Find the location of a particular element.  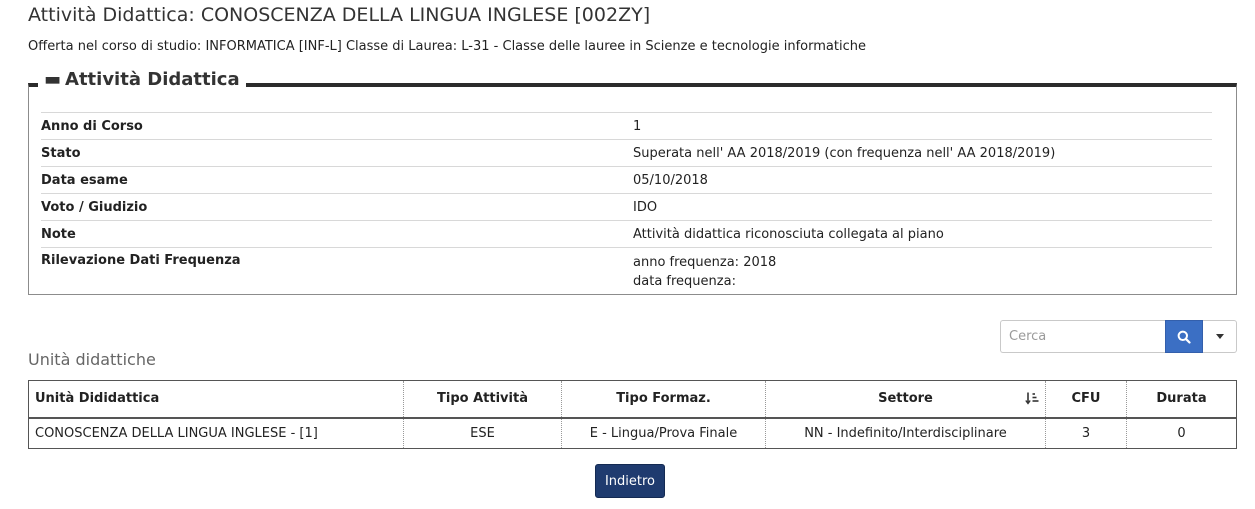

sort-ascending-icon is located at coordinates (1032, 398).